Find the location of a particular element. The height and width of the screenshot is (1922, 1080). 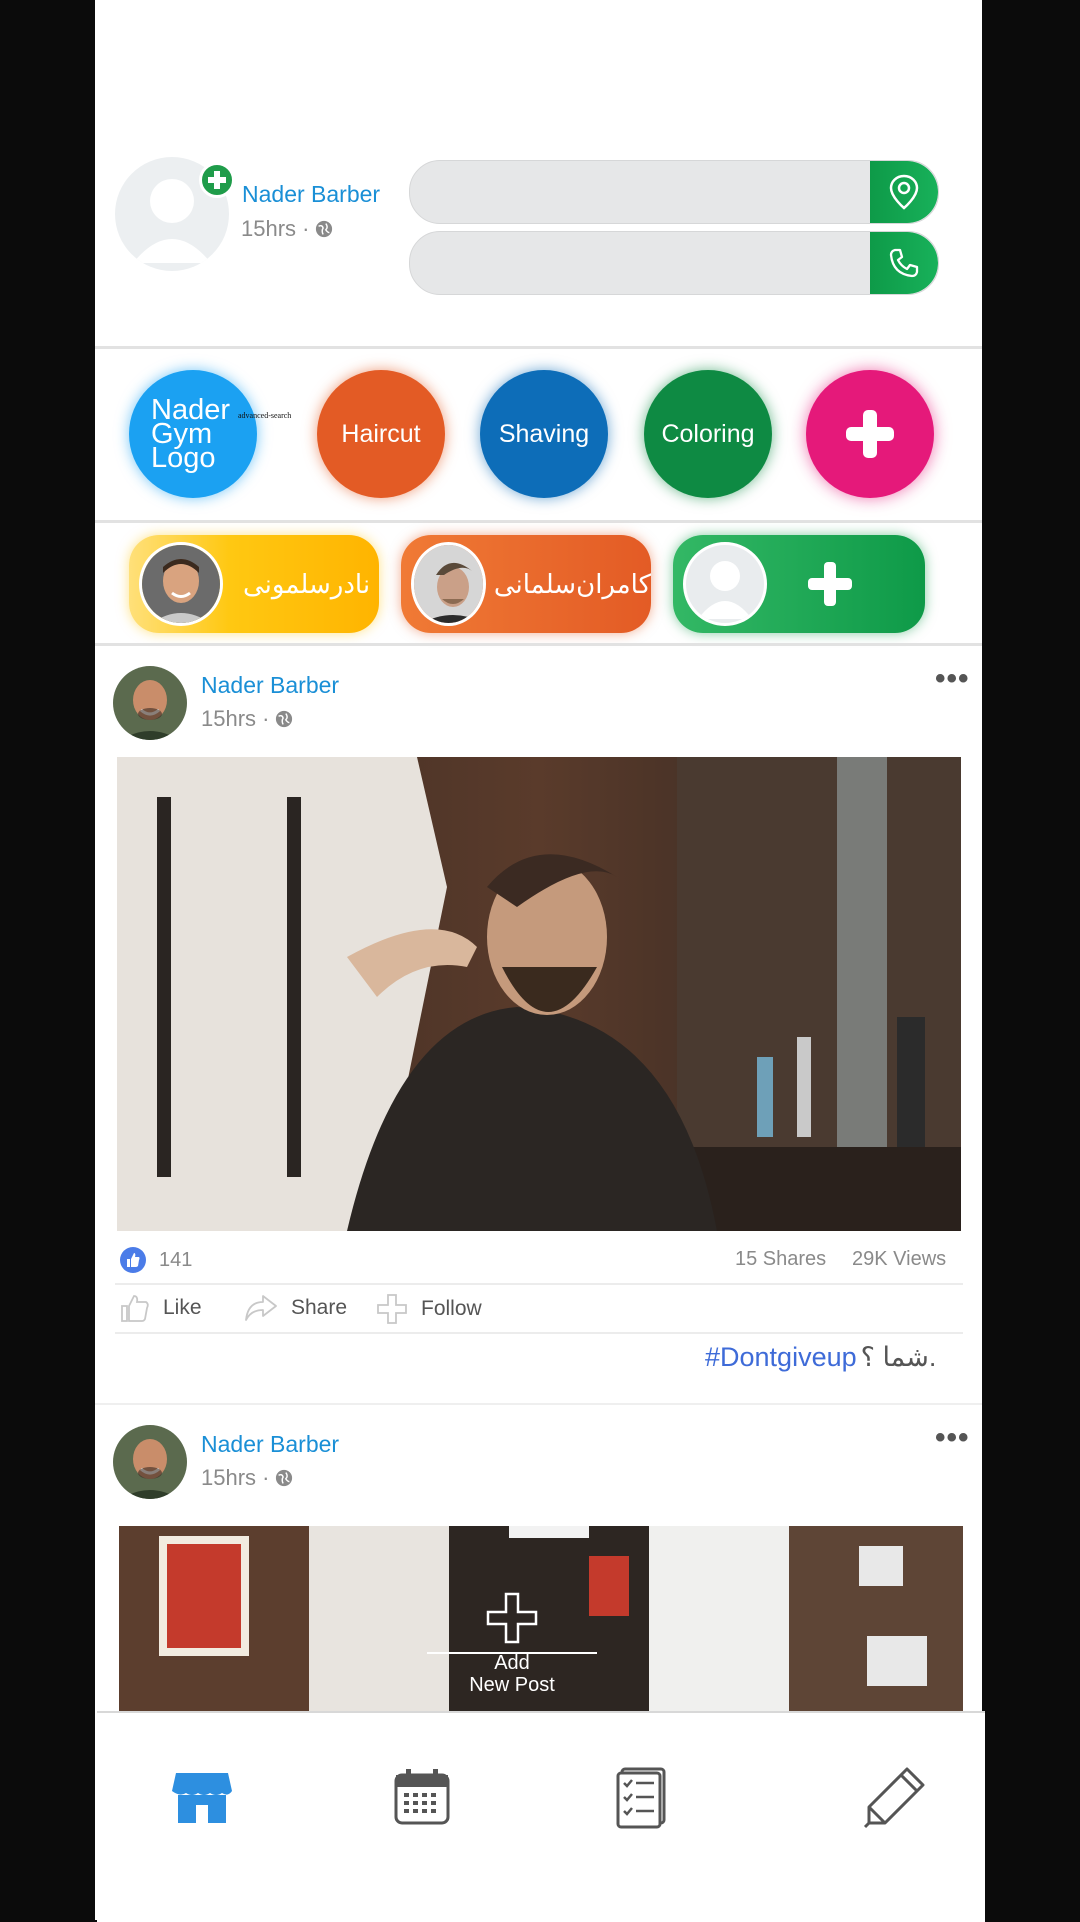

post-caption: #Dontgiveup شما ؟. is located at coordinates (820, 1357).